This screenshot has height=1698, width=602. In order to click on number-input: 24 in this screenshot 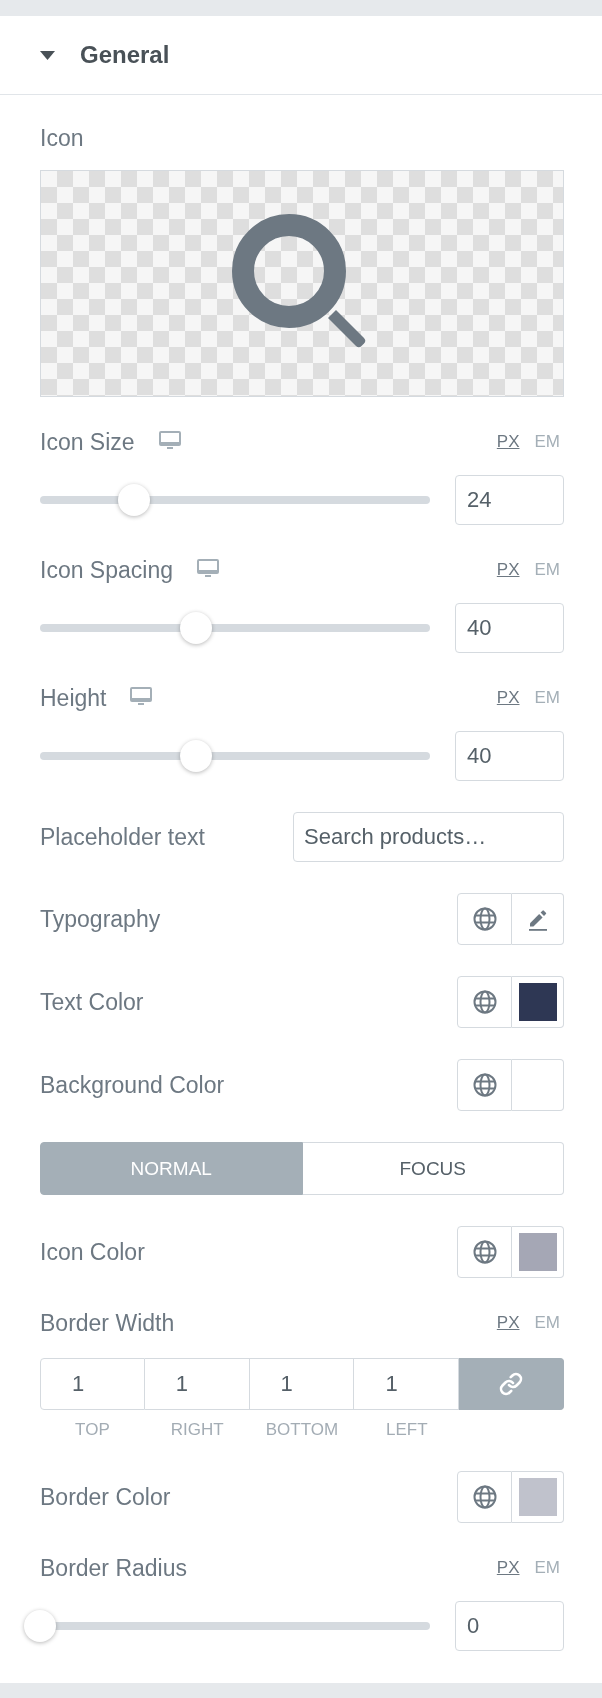, I will do `click(509, 500)`.